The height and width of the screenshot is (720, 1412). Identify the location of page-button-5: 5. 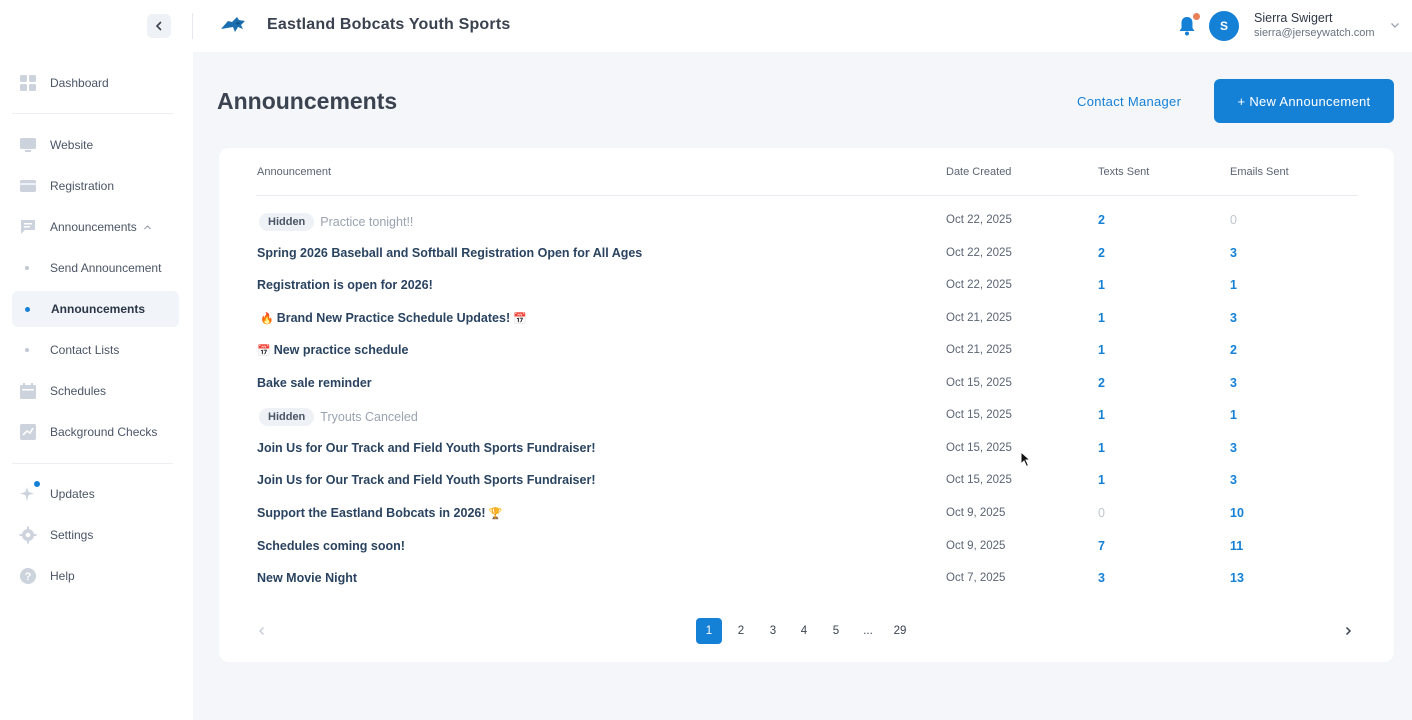
(836, 631).